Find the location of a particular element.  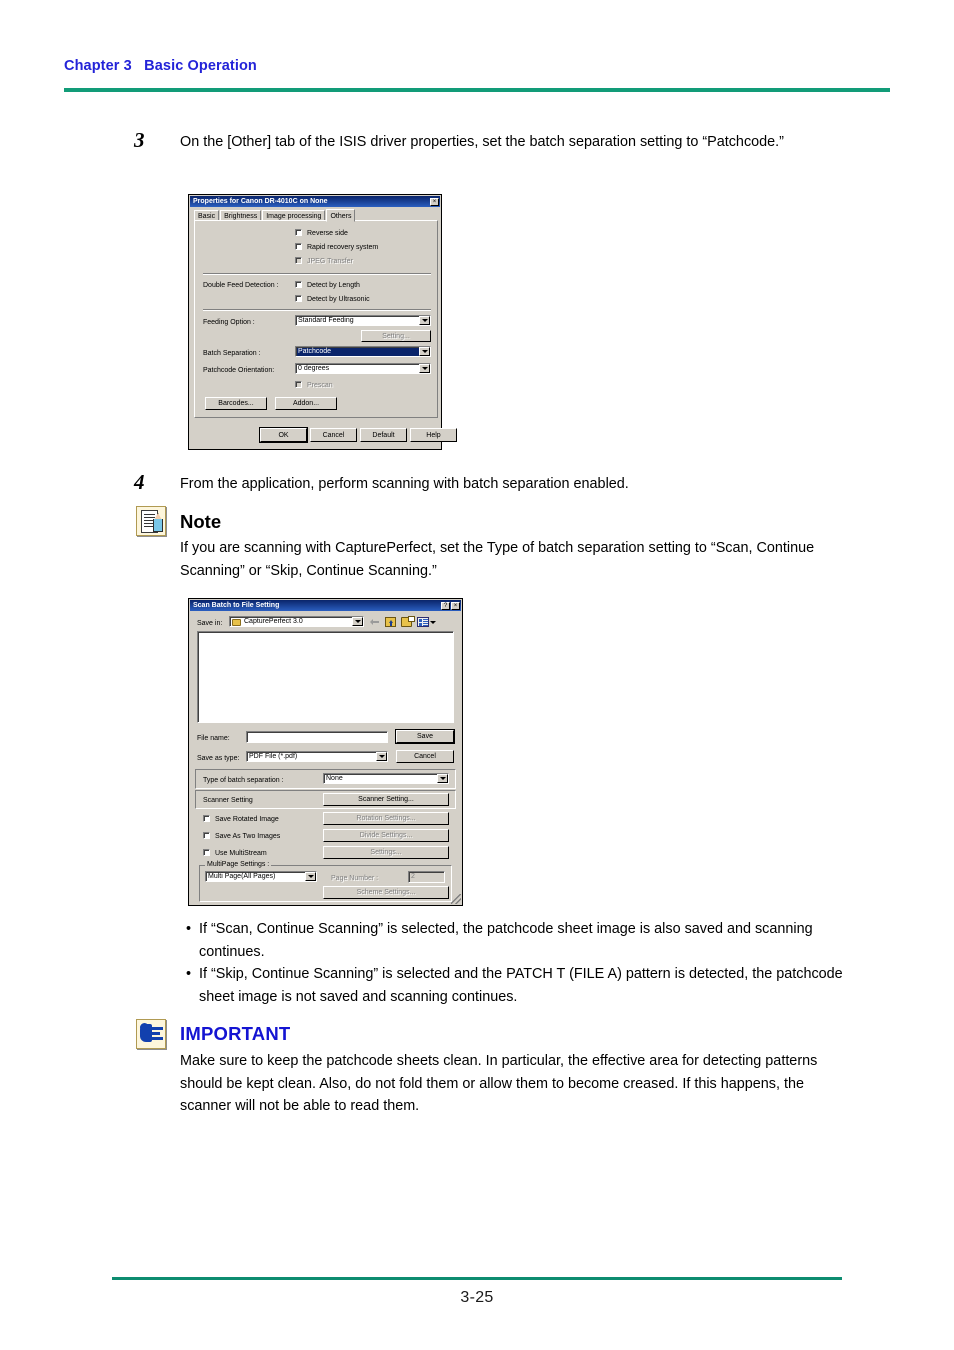

save-as-type-combo: PDF File (*.pdf) is located at coordinates (317, 756).